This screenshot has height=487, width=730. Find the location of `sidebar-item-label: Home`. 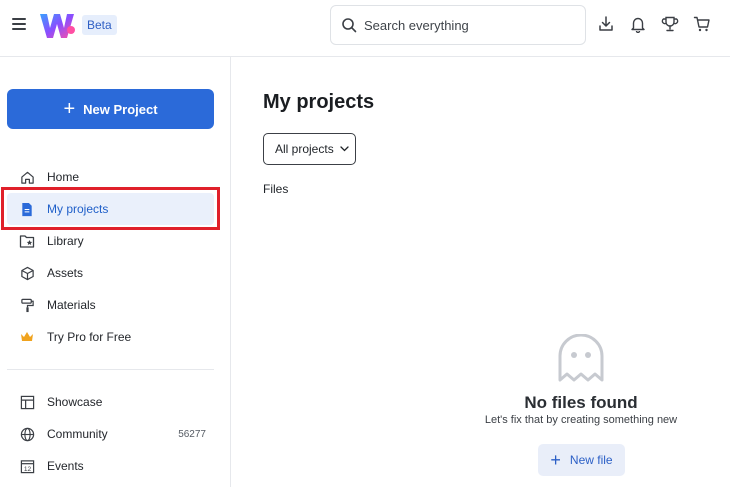

sidebar-item-label: Home is located at coordinates (63, 177).